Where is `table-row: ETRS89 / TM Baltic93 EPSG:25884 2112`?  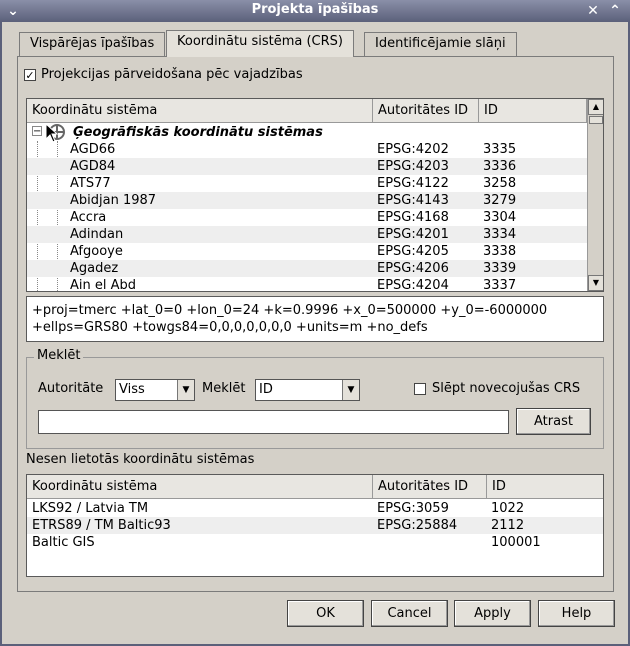 table-row: ETRS89 / TM Baltic93 EPSG:25884 2112 is located at coordinates (315, 525).